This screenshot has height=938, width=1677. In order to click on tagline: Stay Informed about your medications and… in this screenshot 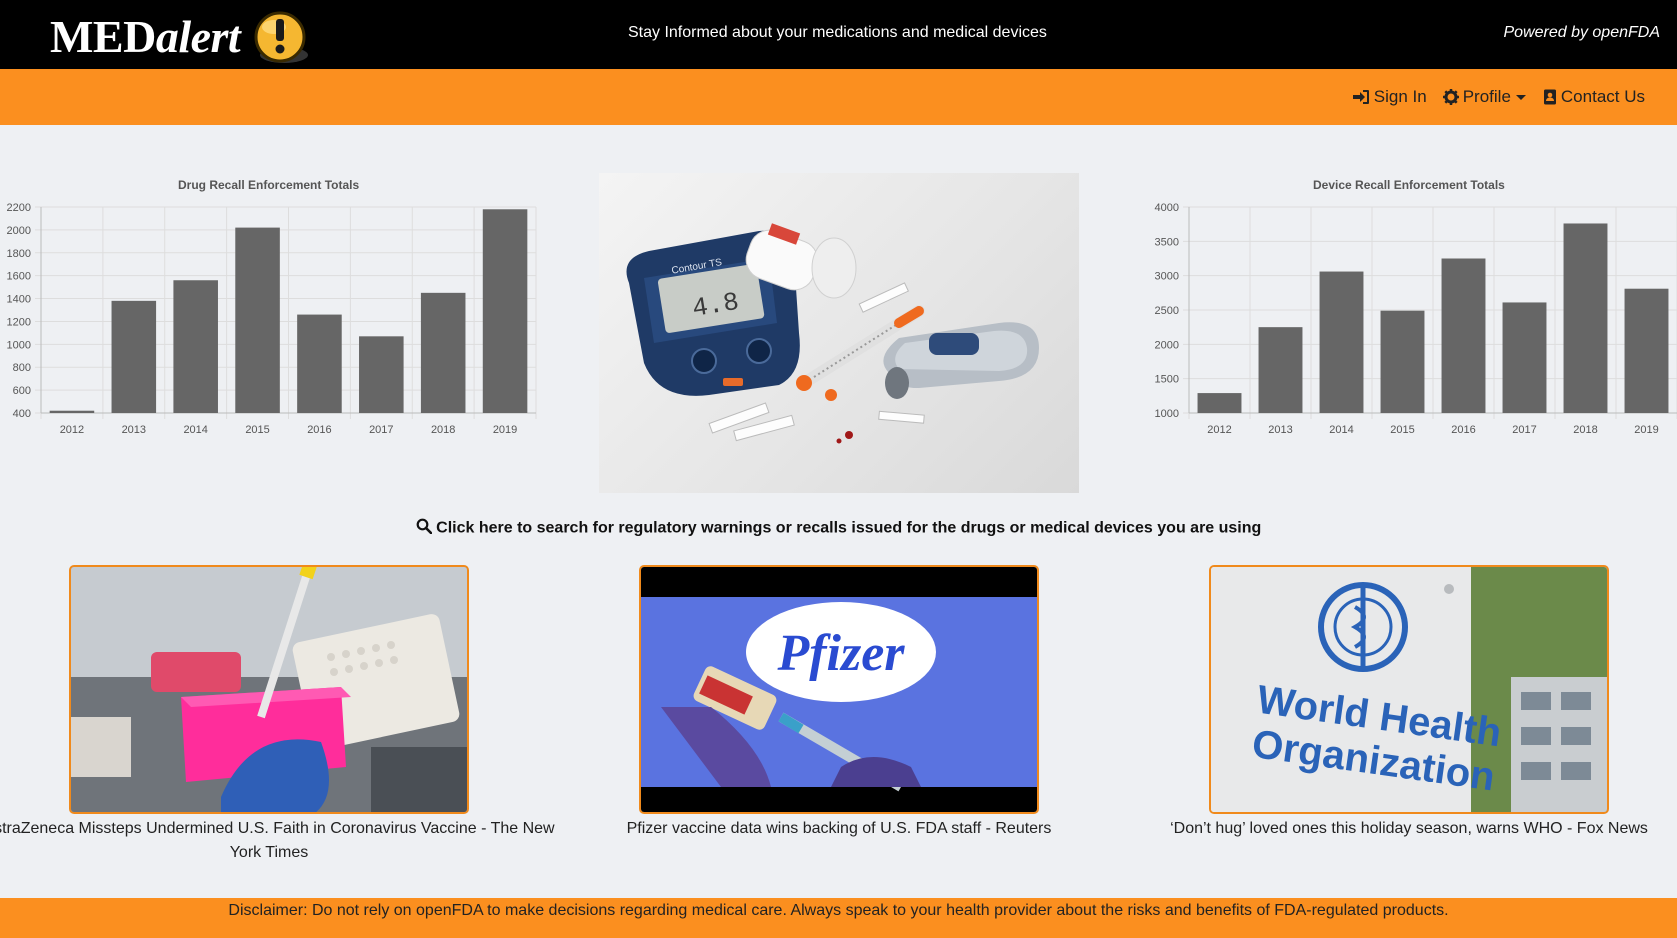, I will do `click(837, 32)`.